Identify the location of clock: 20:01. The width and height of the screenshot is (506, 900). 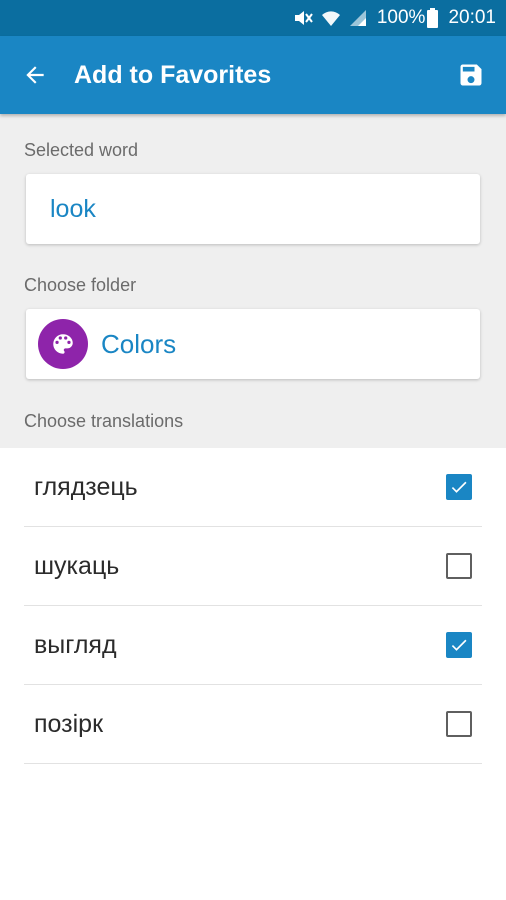
(472, 17).